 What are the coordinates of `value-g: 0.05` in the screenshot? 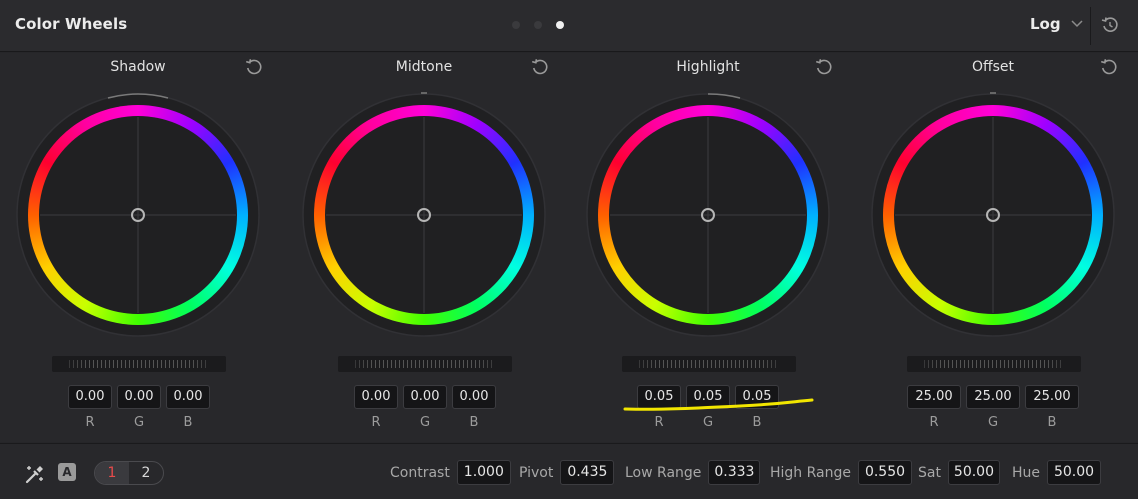 It's located at (708, 397).